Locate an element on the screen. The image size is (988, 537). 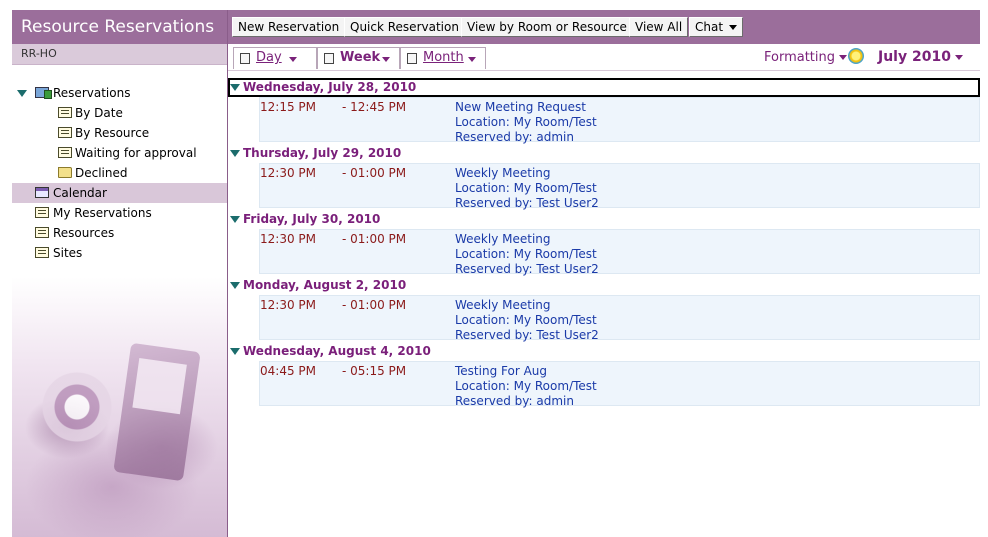
nav-item-by-date: By Date is located at coordinates (119, 113).